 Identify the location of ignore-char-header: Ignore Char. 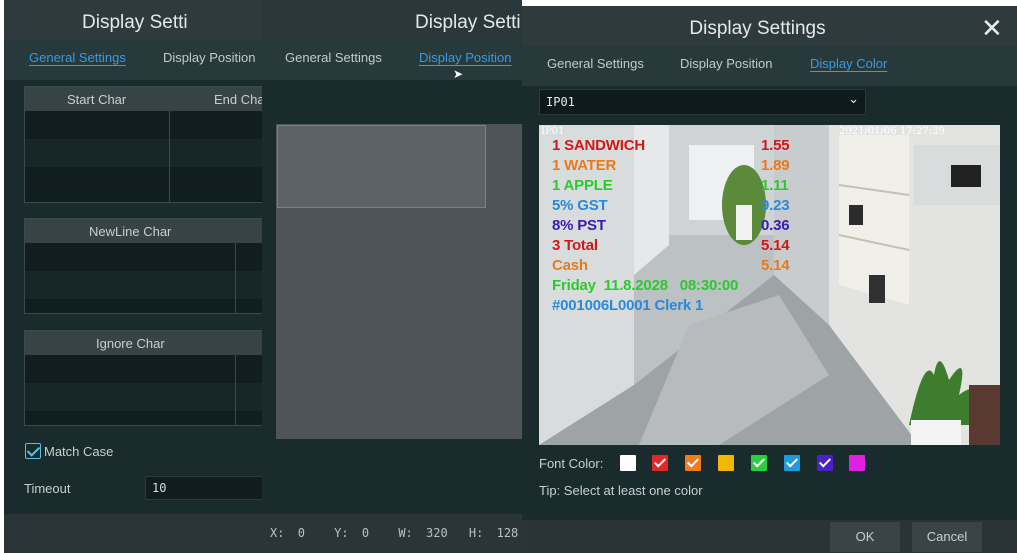
(130, 343).